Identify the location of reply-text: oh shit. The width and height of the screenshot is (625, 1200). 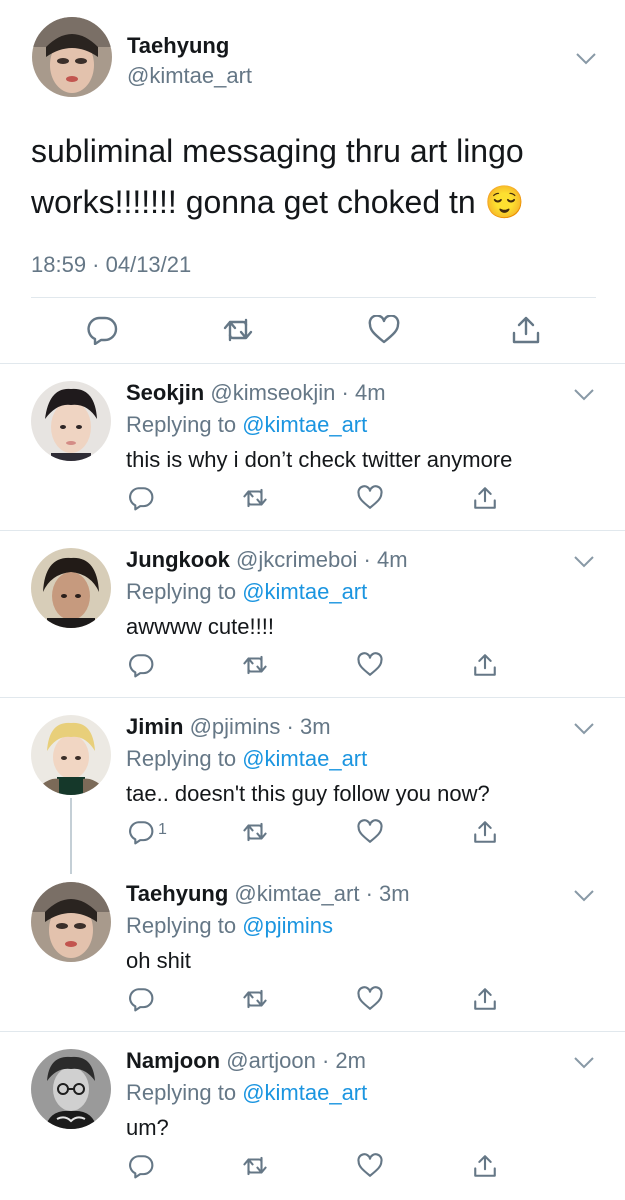
(158, 960).